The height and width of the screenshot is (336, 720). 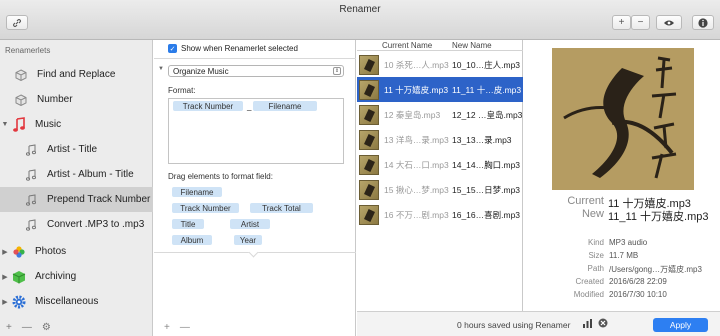 What do you see at coordinates (281, 208) in the screenshot?
I see `element-track-total: Track Total` at bounding box center [281, 208].